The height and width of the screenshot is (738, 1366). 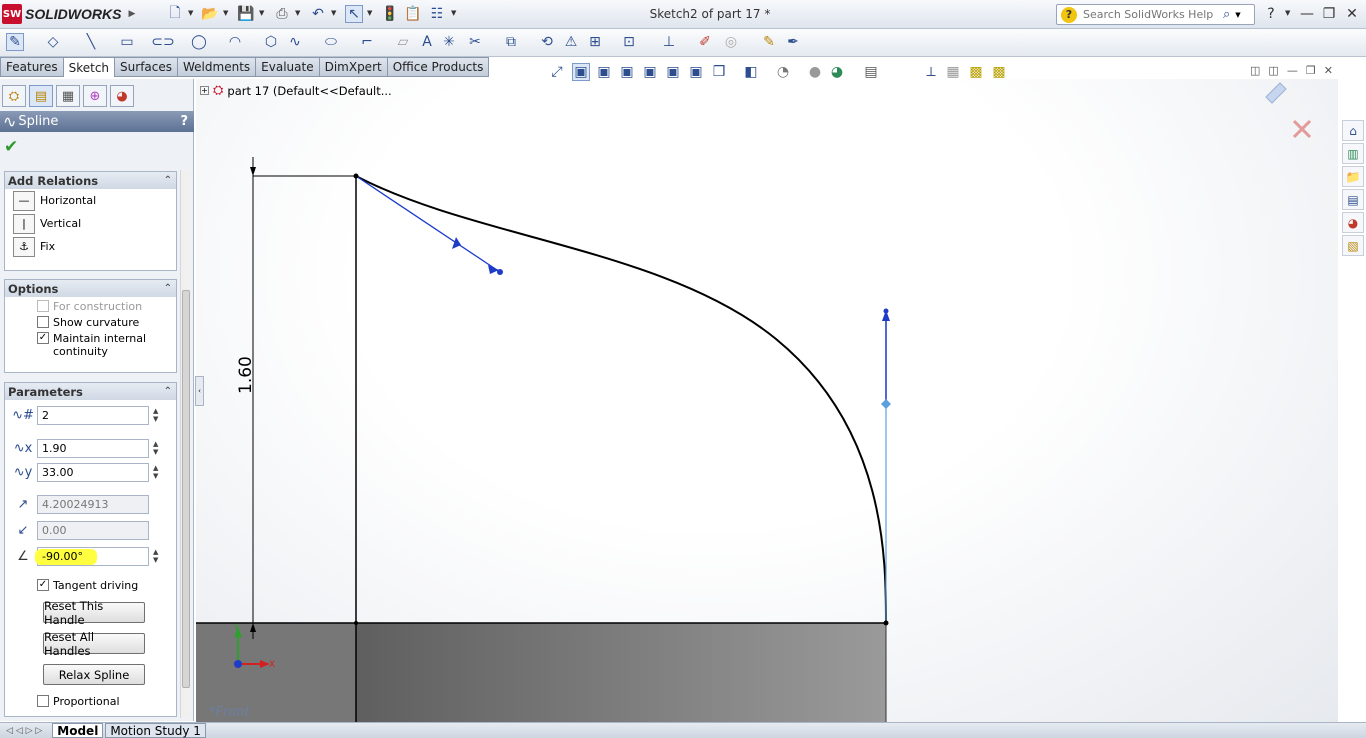 I want to click on options-icon: ☷, so click(x=437, y=14).